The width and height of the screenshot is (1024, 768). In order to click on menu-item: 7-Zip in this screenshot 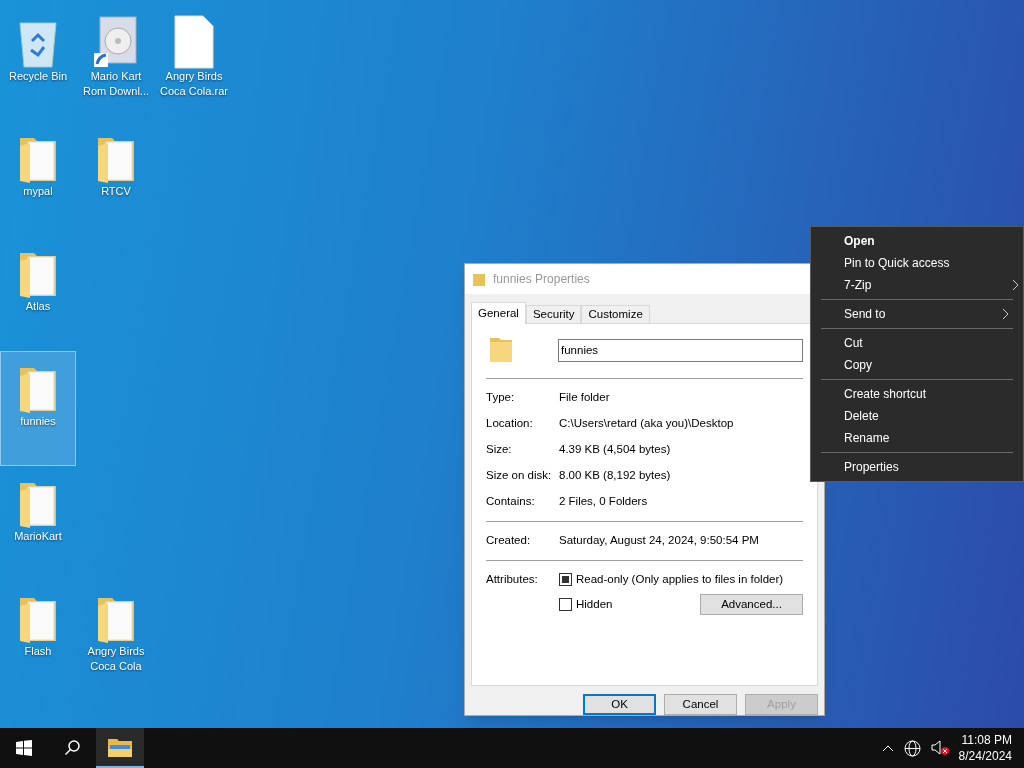, I will do `click(917, 285)`.